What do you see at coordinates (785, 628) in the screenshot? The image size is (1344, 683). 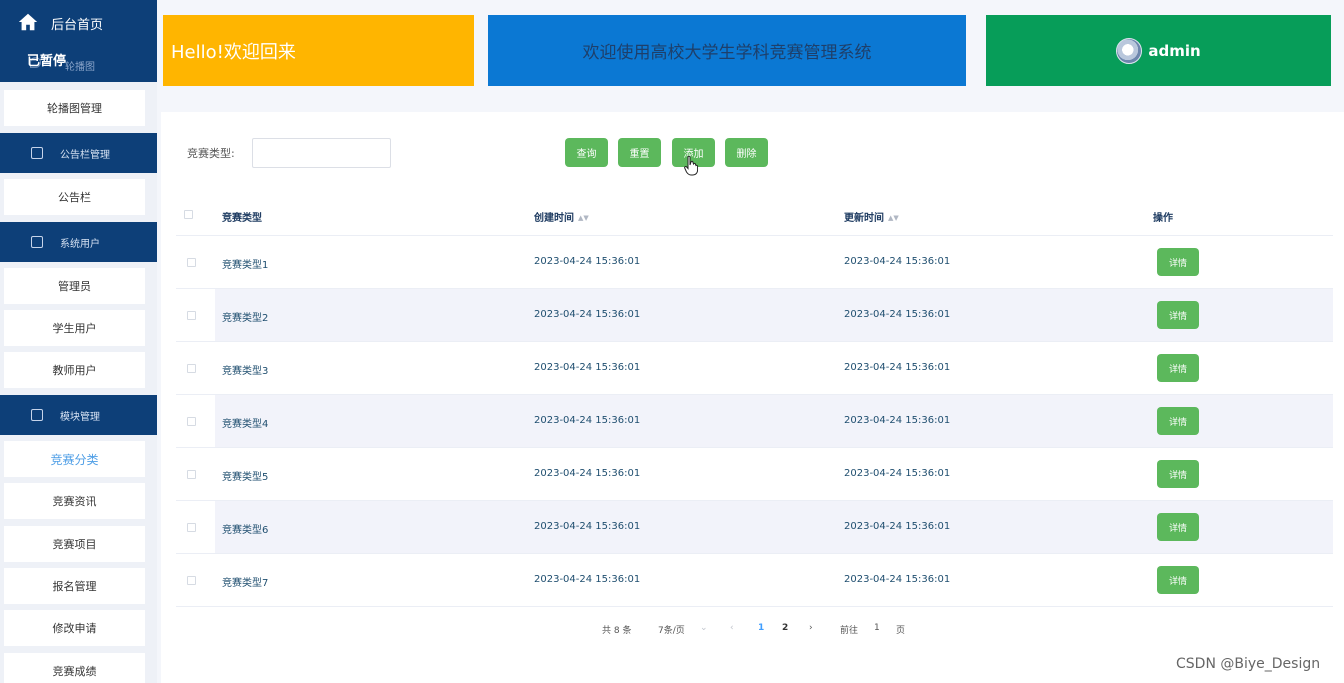 I see `page-number: 2` at bounding box center [785, 628].